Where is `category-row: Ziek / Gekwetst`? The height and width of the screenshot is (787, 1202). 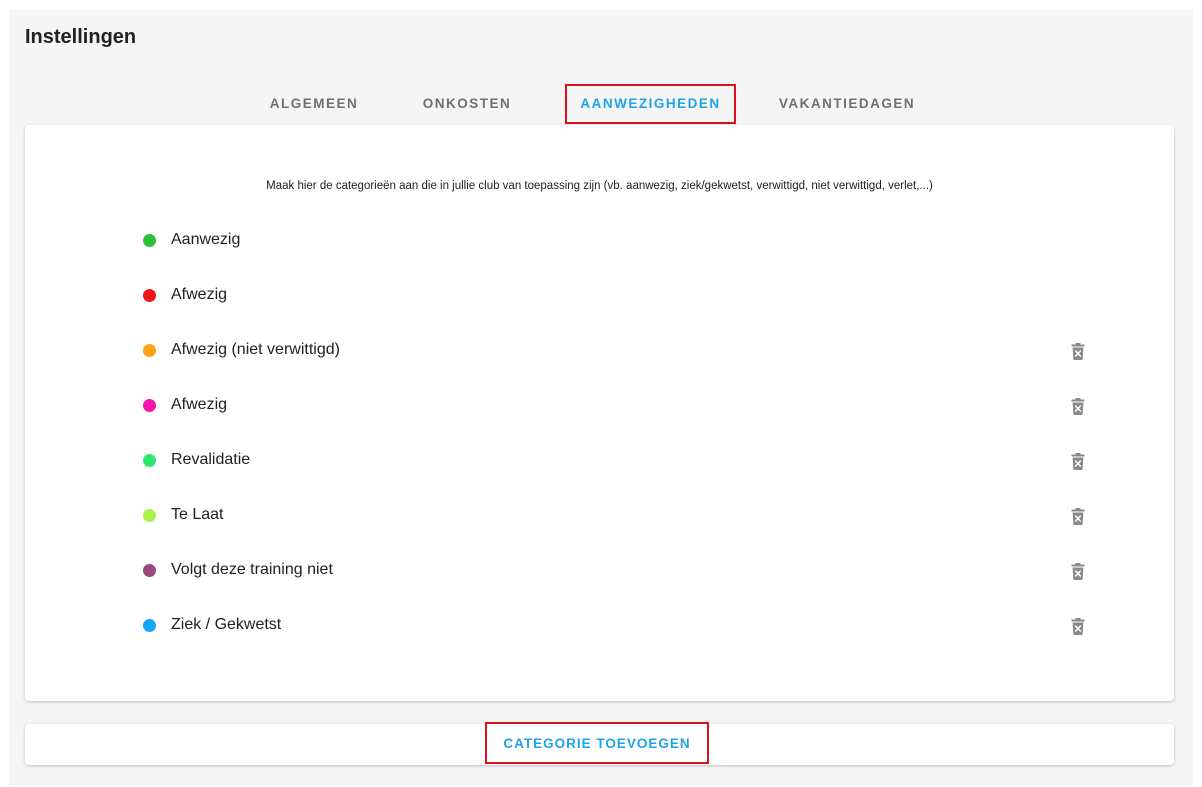
category-row: Ziek / Gekwetst is located at coordinates (599, 625).